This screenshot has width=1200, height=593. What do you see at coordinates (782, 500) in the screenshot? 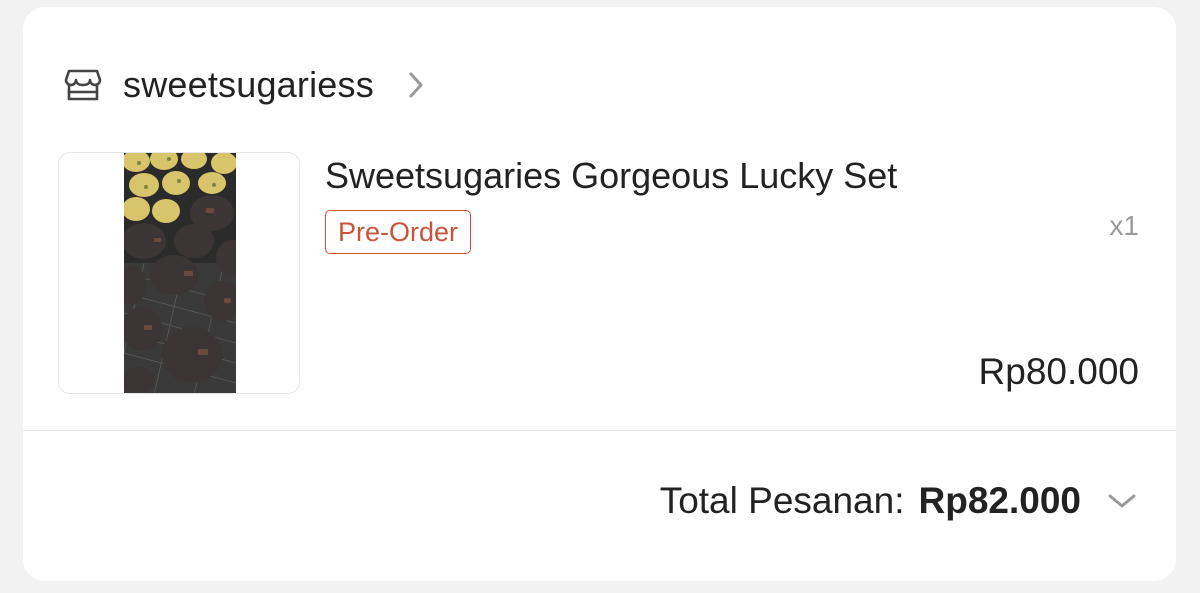
I see `order-total-label: Total Pesanan:` at bounding box center [782, 500].